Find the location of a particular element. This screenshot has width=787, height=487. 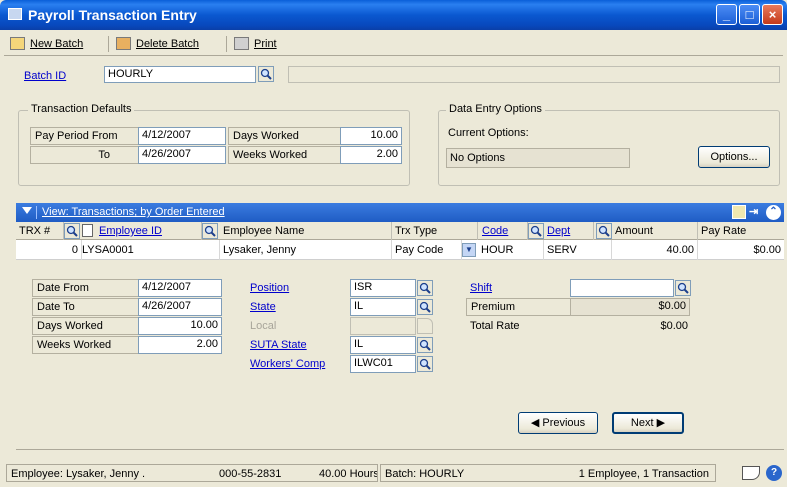

suta-state-field: IL is located at coordinates (383, 345).